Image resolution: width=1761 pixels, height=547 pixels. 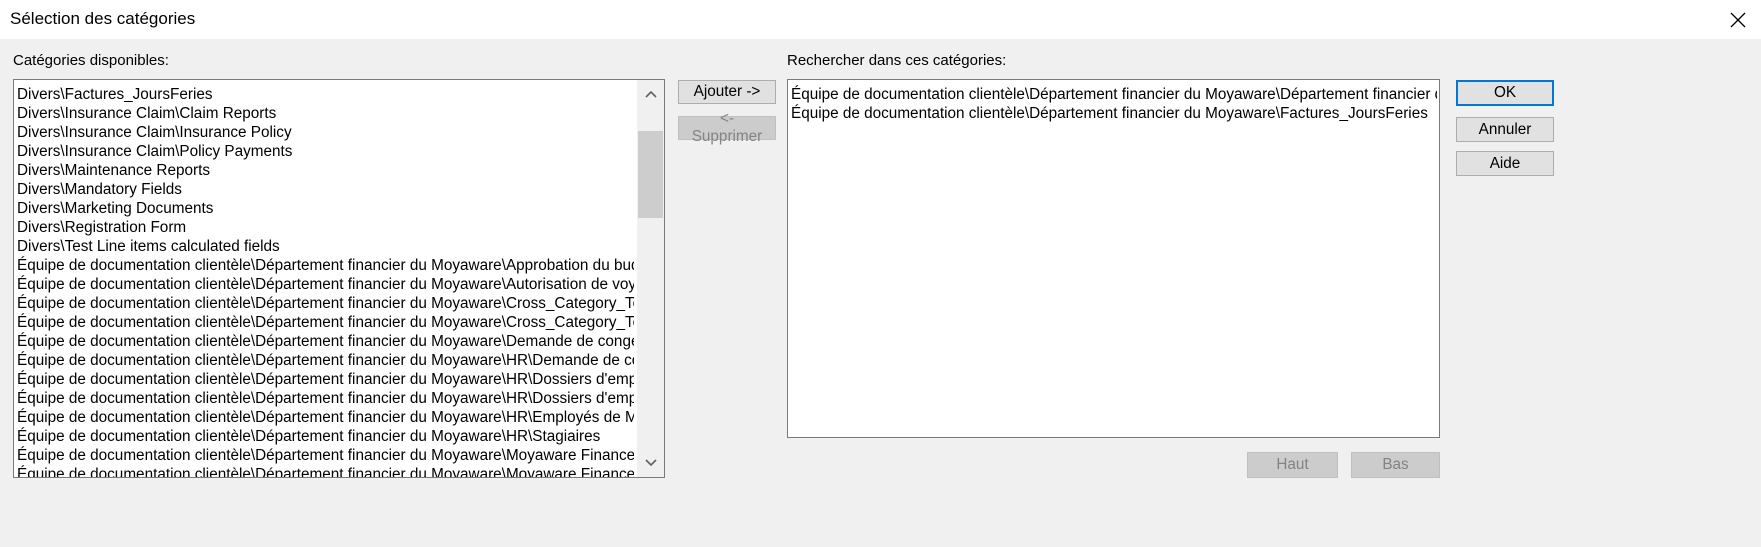 I want to click on available-categories-label: Catégories disponibles:, so click(x=91, y=60).